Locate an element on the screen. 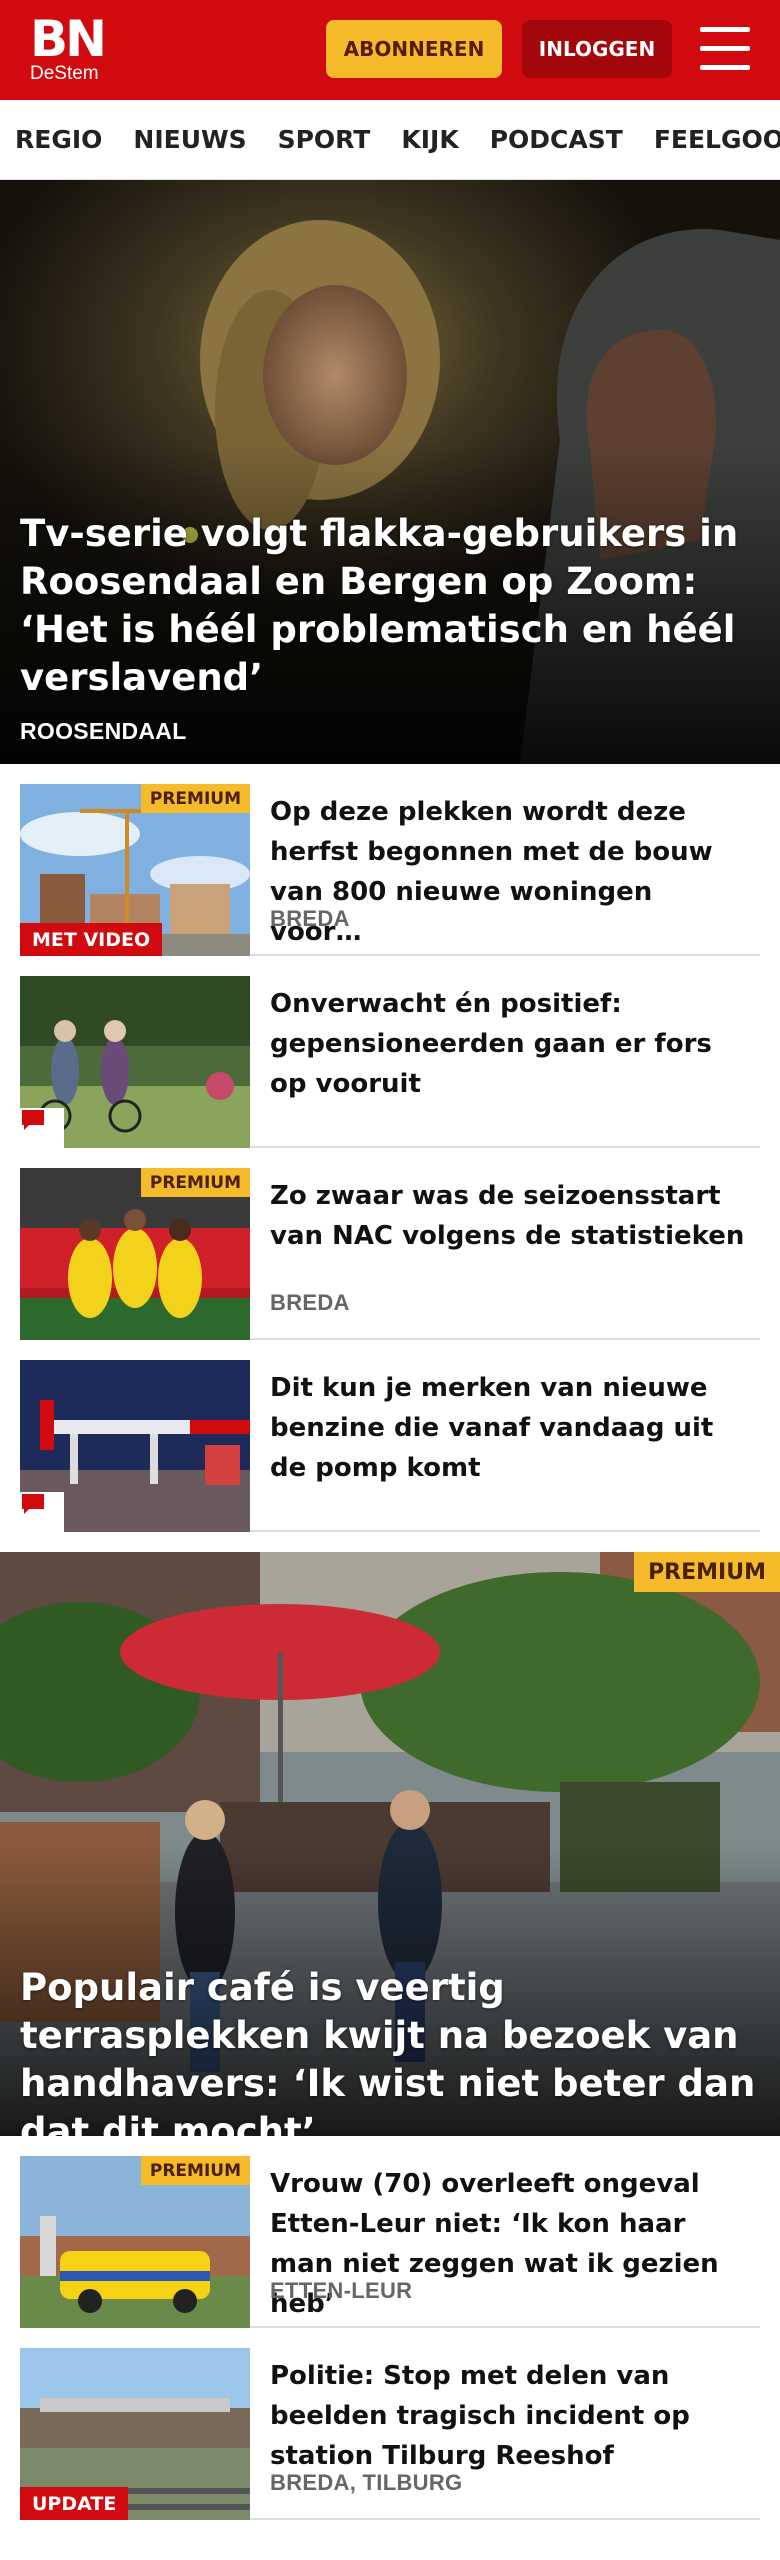 The width and height of the screenshot is (780, 2560). hero-location: ROOSENDAAL is located at coordinates (103, 731).